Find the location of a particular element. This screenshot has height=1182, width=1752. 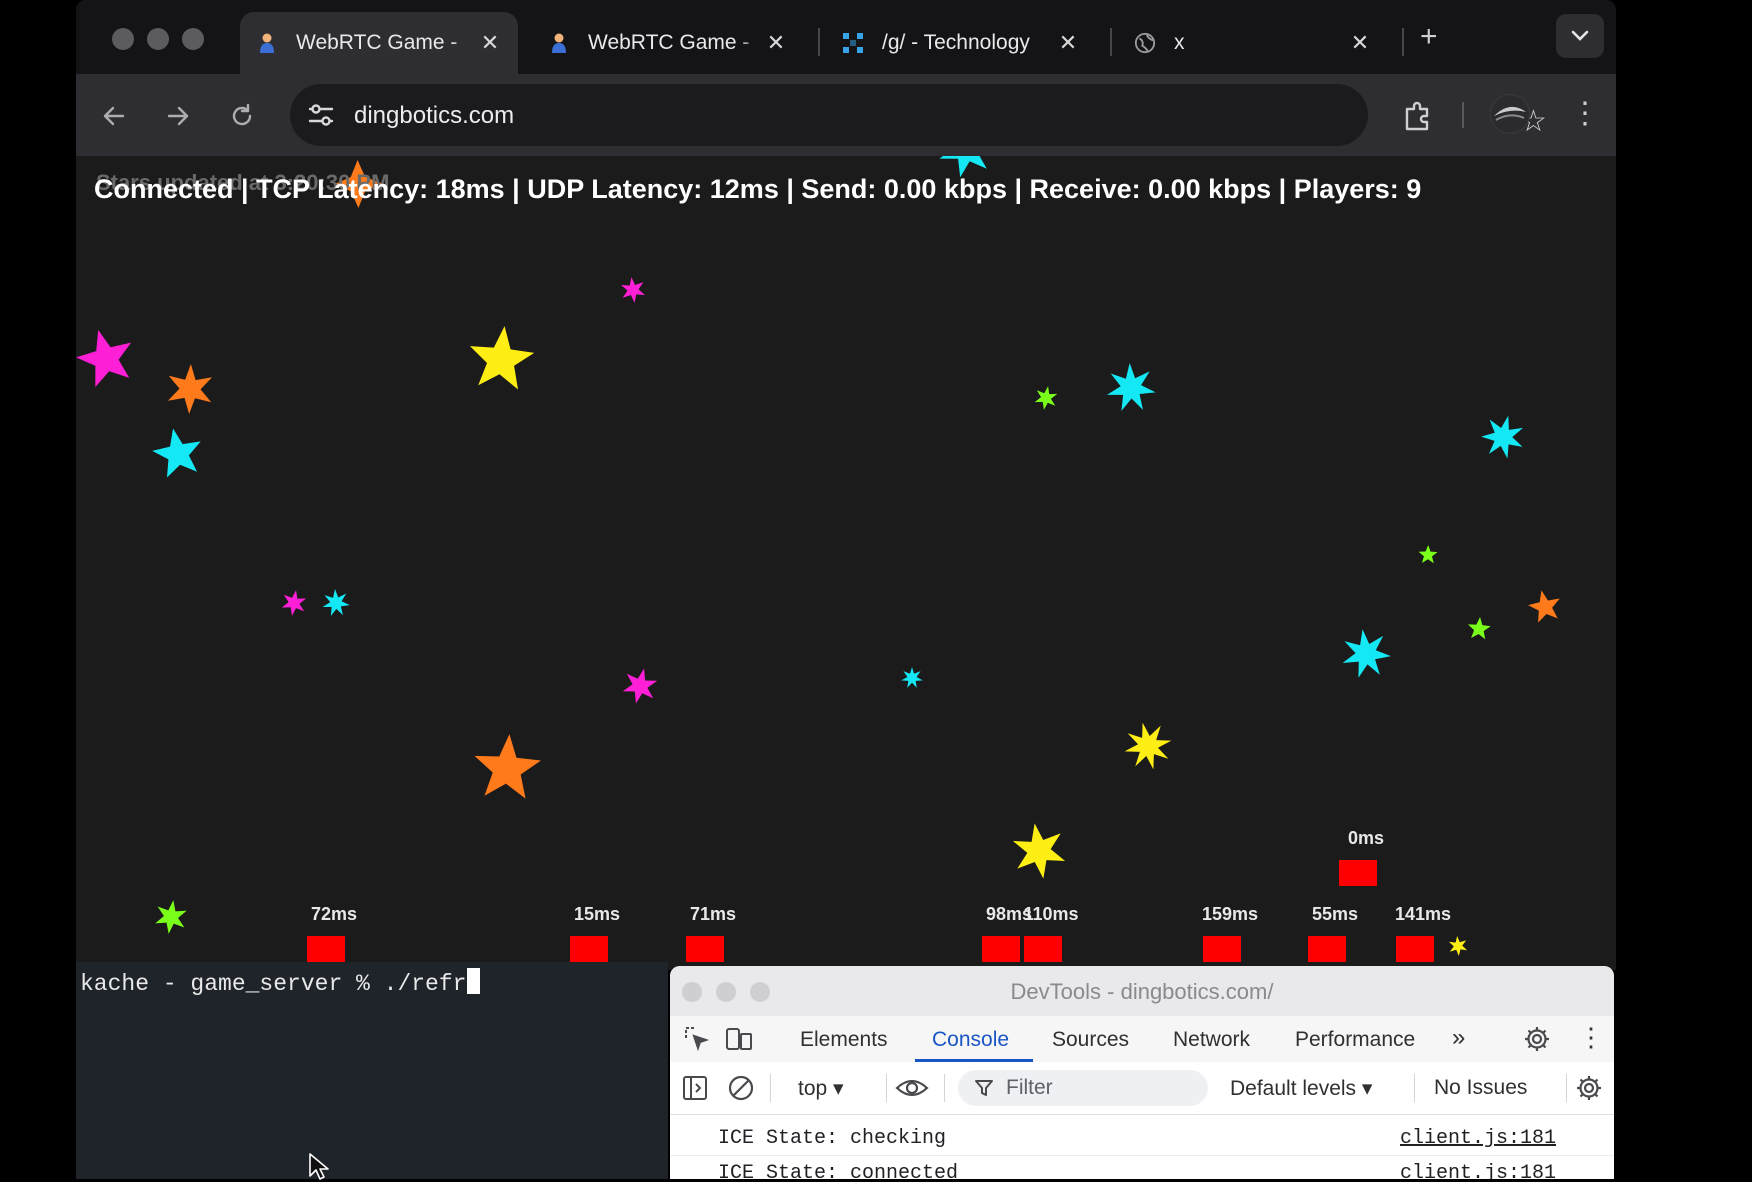

terminal-cursor is located at coordinates (474, 981).